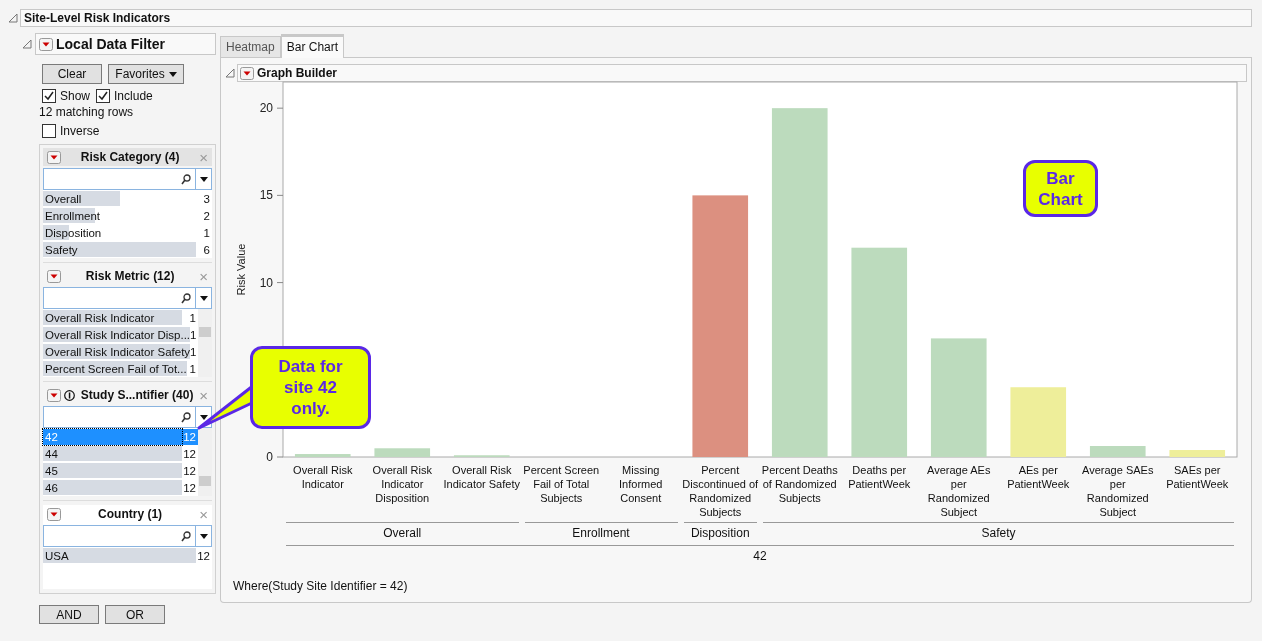 This screenshot has height=641, width=1262. Describe the element at coordinates (133, 96) in the screenshot. I see `checkbox-label: Include` at that location.